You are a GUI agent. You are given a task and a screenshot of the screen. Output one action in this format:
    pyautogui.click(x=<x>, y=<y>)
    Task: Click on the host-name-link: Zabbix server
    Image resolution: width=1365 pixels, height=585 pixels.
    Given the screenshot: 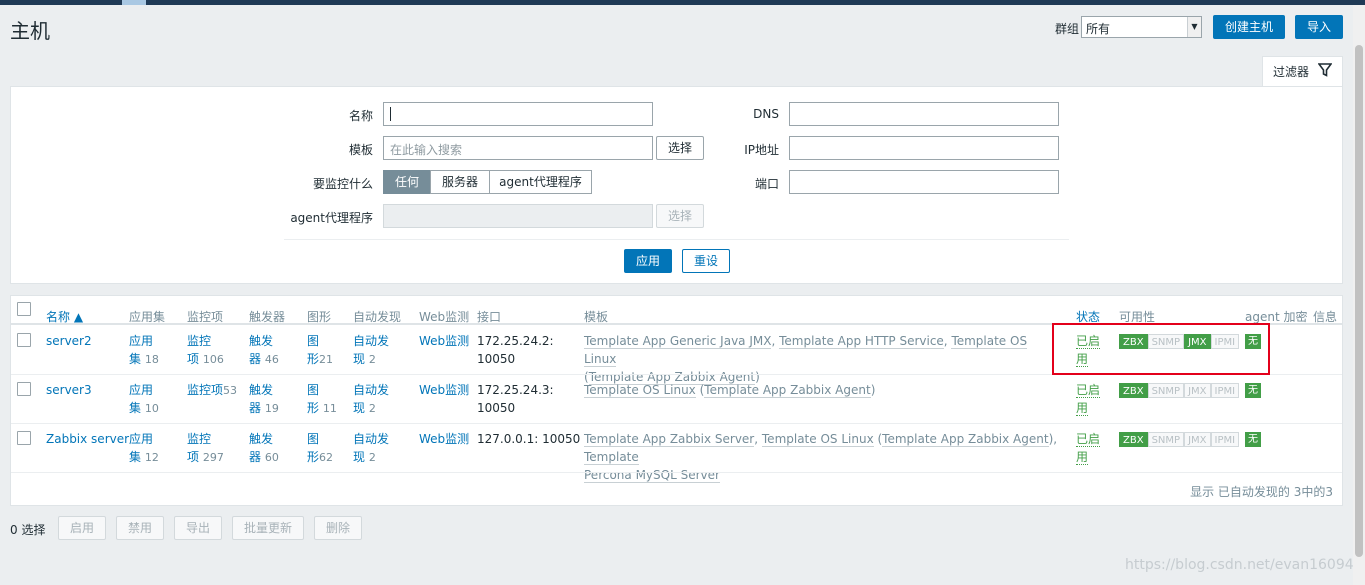 What is the action you would take?
    pyautogui.click(x=87, y=439)
    